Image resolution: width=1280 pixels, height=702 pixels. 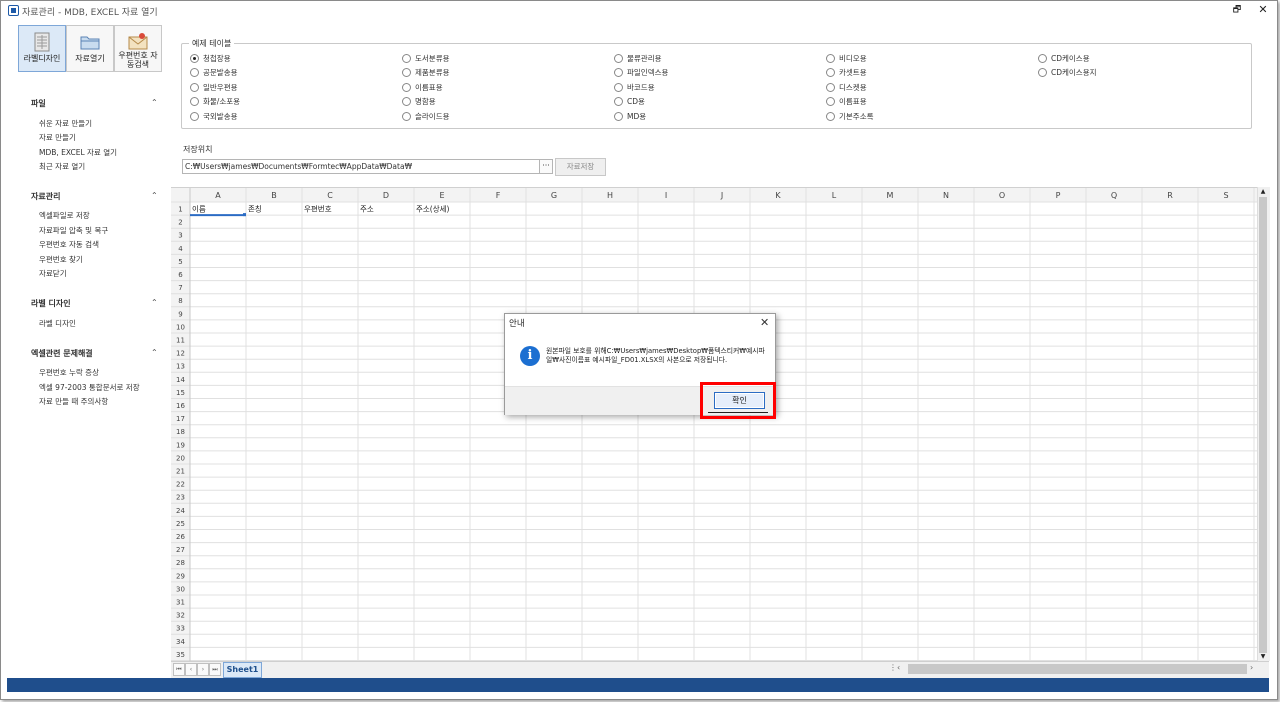 I want to click on column-header: J, so click(x=721, y=195).